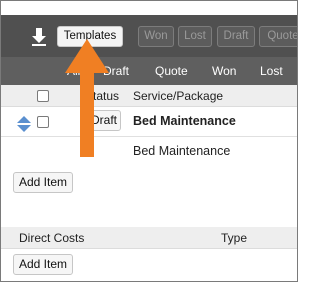 The width and height of the screenshot is (320, 282). What do you see at coordinates (278, 36) in the screenshot?
I see `quote-button: Quote` at bounding box center [278, 36].